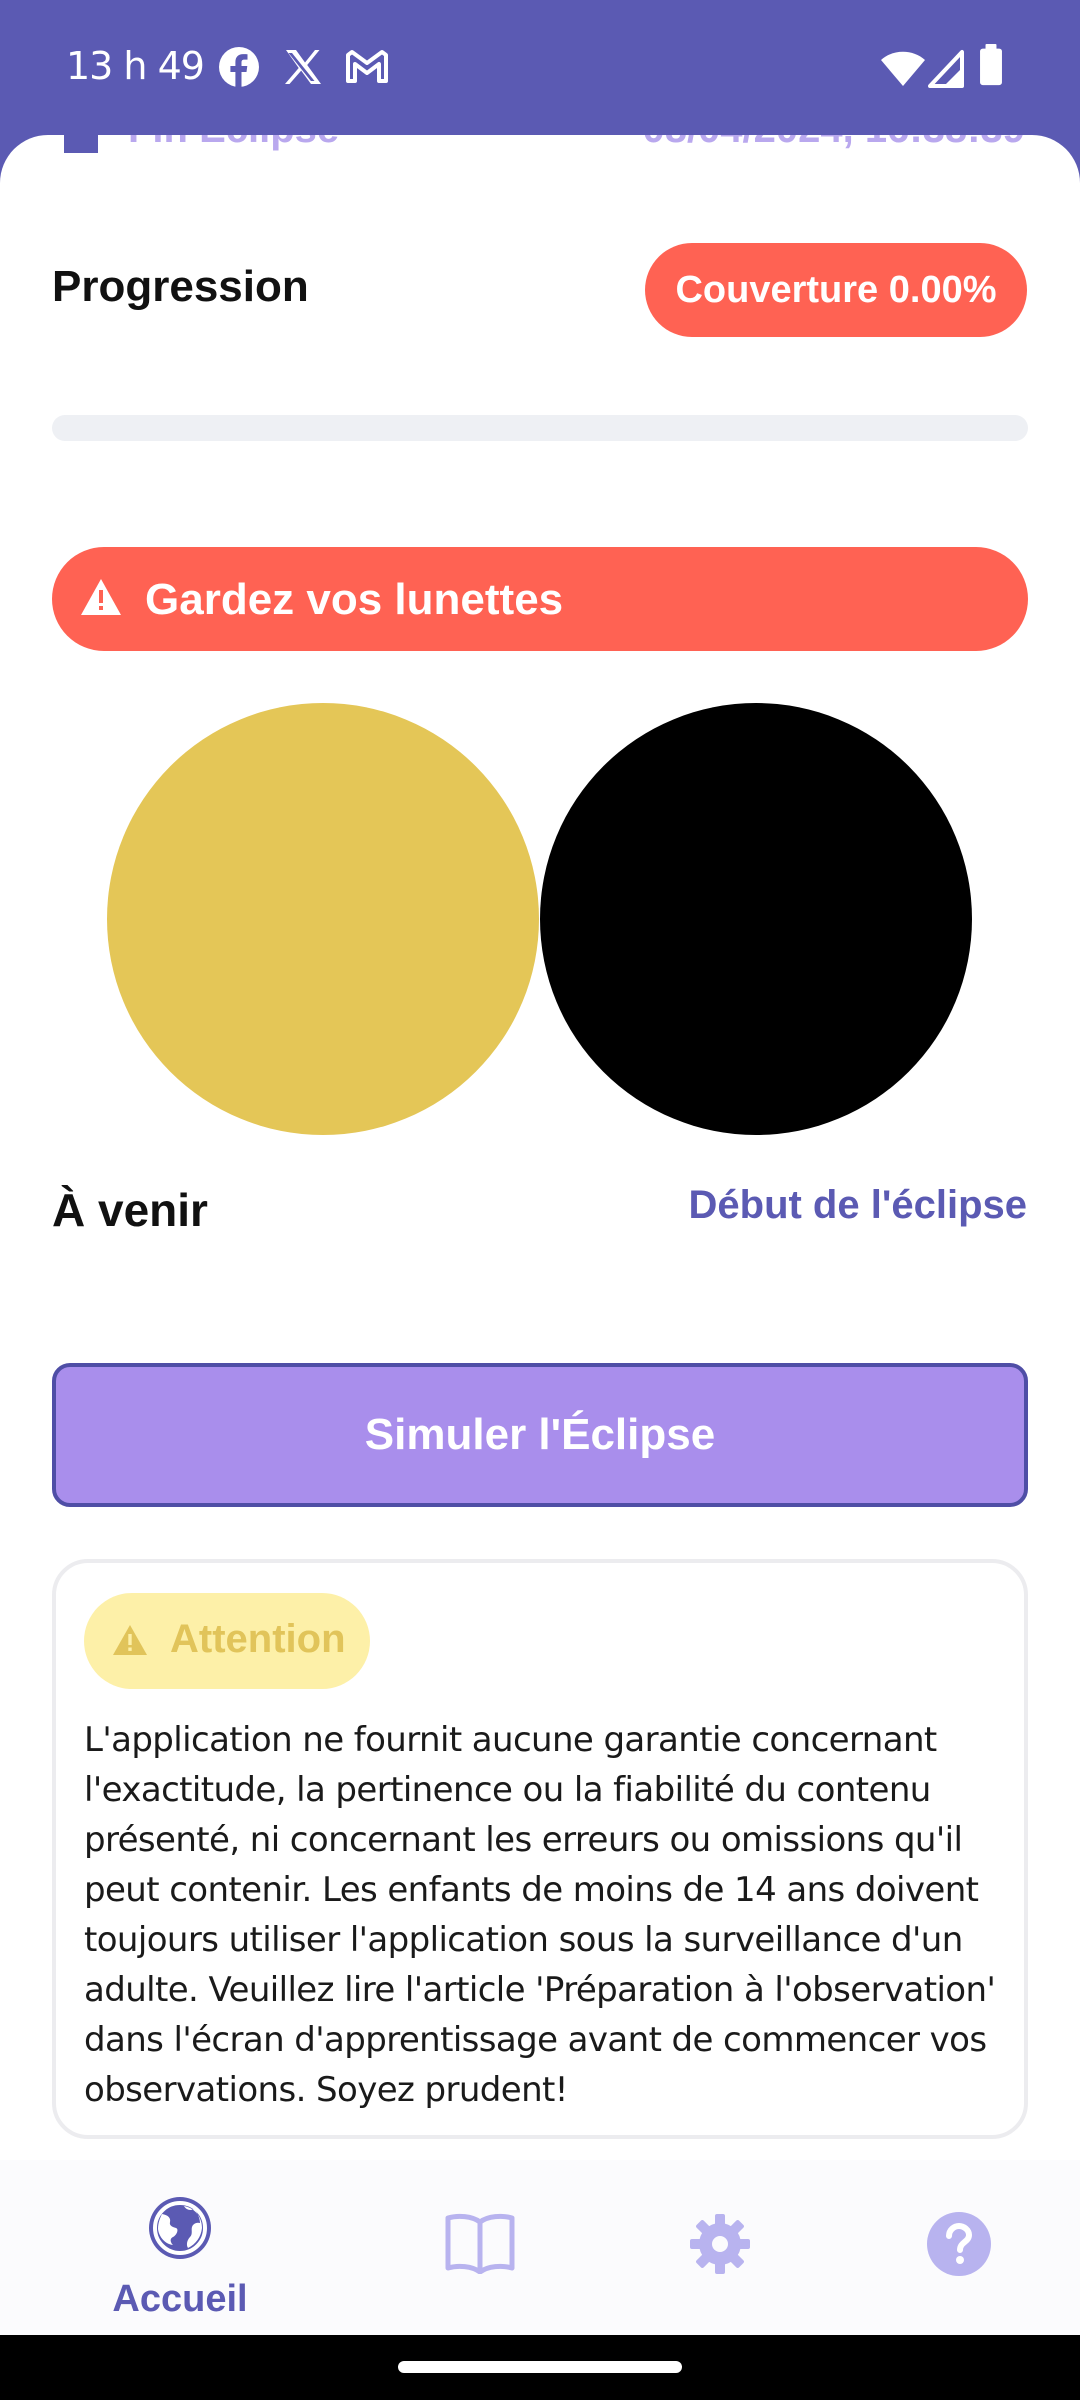 This screenshot has width=1080, height=2400. What do you see at coordinates (180, 2228) in the screenshot?
I see `globe-icon` at bounding box center [180, 2228].